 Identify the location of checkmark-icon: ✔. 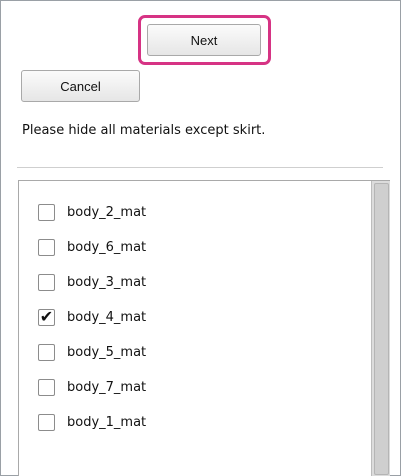
(46, 316).